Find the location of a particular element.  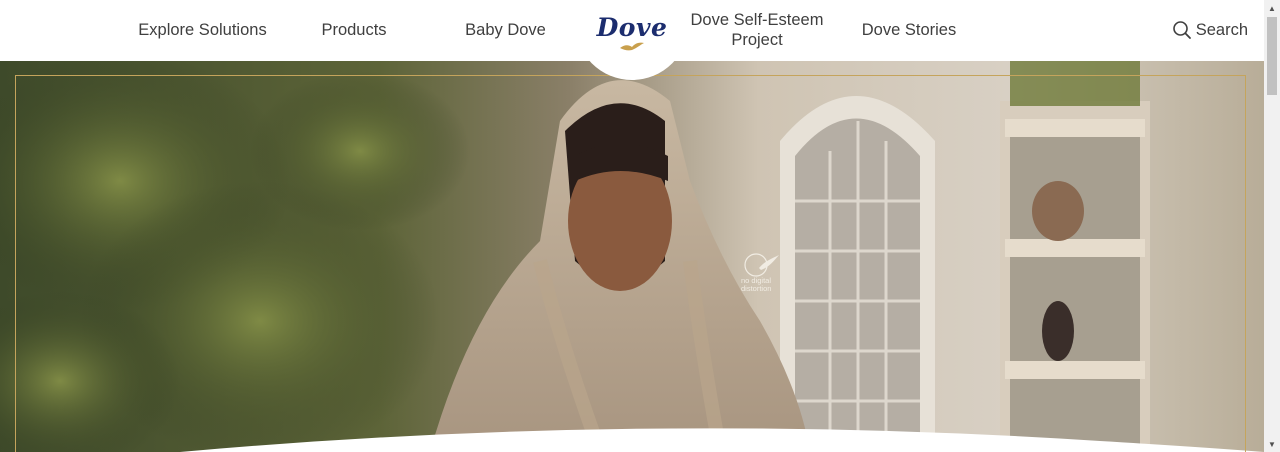

search-label: Search is located at coordinates (1221, 29).